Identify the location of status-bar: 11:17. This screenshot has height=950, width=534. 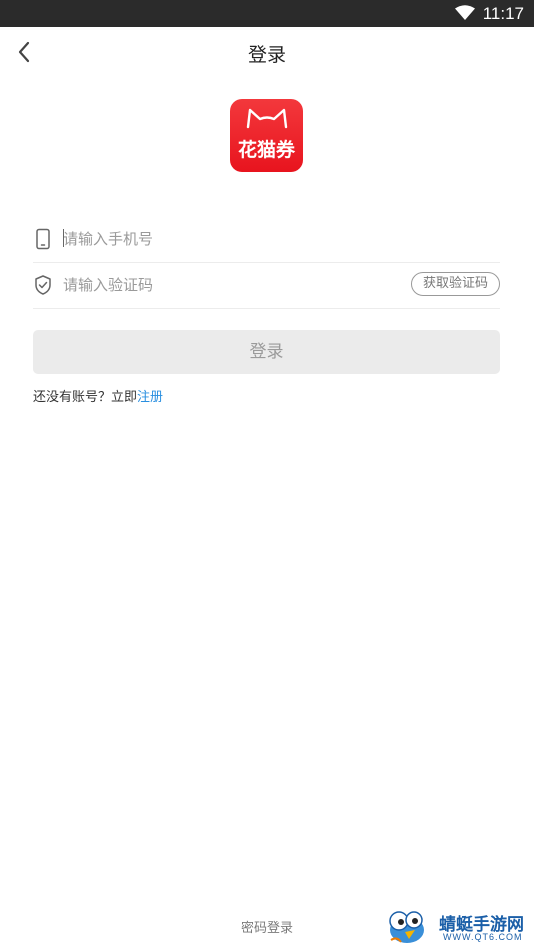
(267, 13).